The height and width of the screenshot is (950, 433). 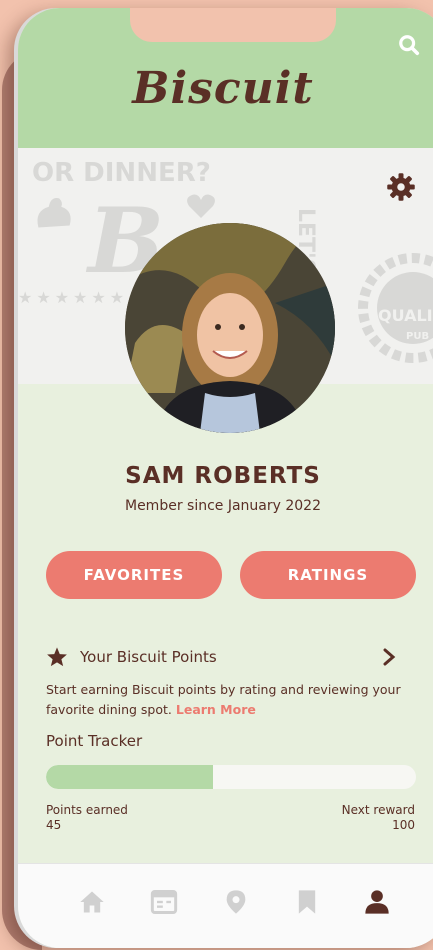 What do you see at coordinates (307, 902) in the screenshot?
I see `bookmark-icon` at bounding box center [307, 902].